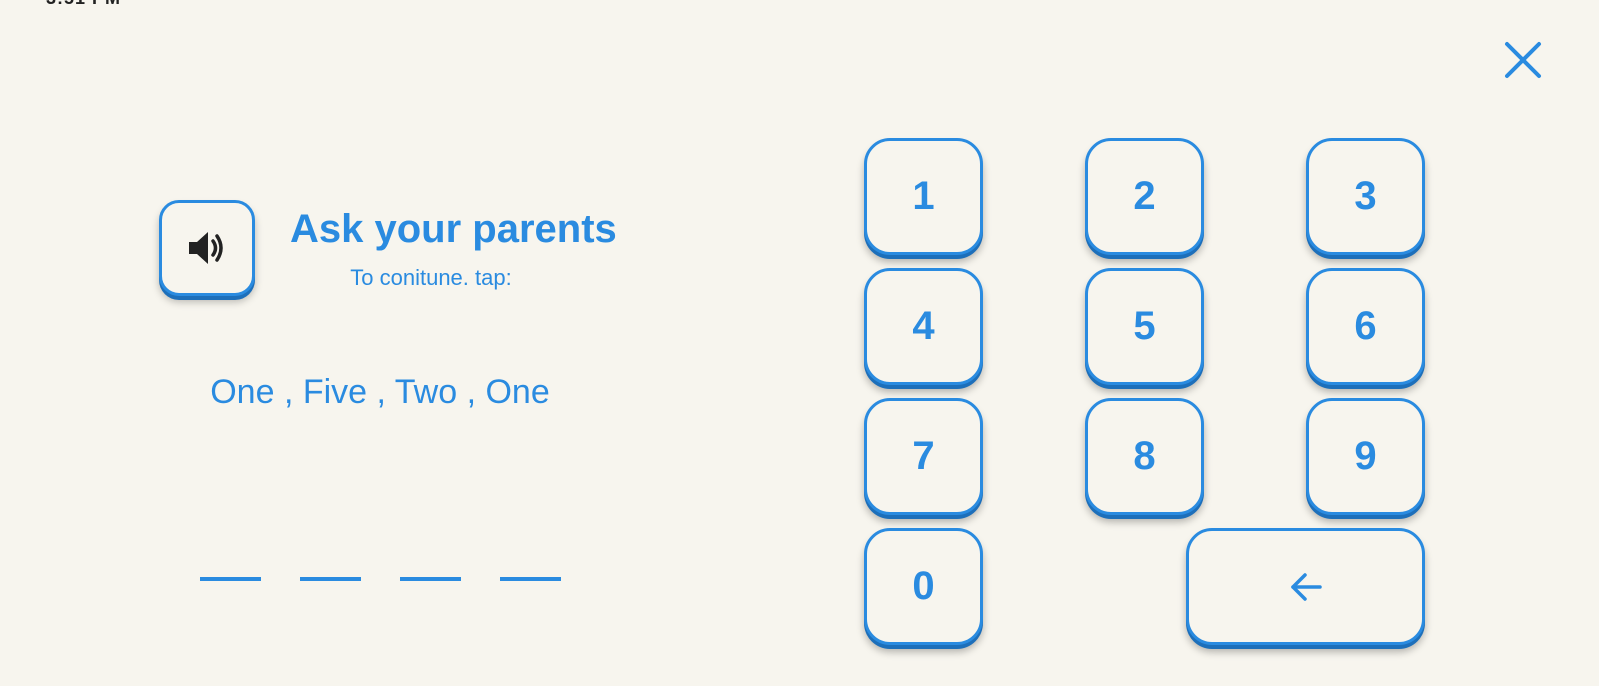  Describe the element at coordinates (1144, 456) in the screenshot. I see `keypad-key-8: 8` at that location.